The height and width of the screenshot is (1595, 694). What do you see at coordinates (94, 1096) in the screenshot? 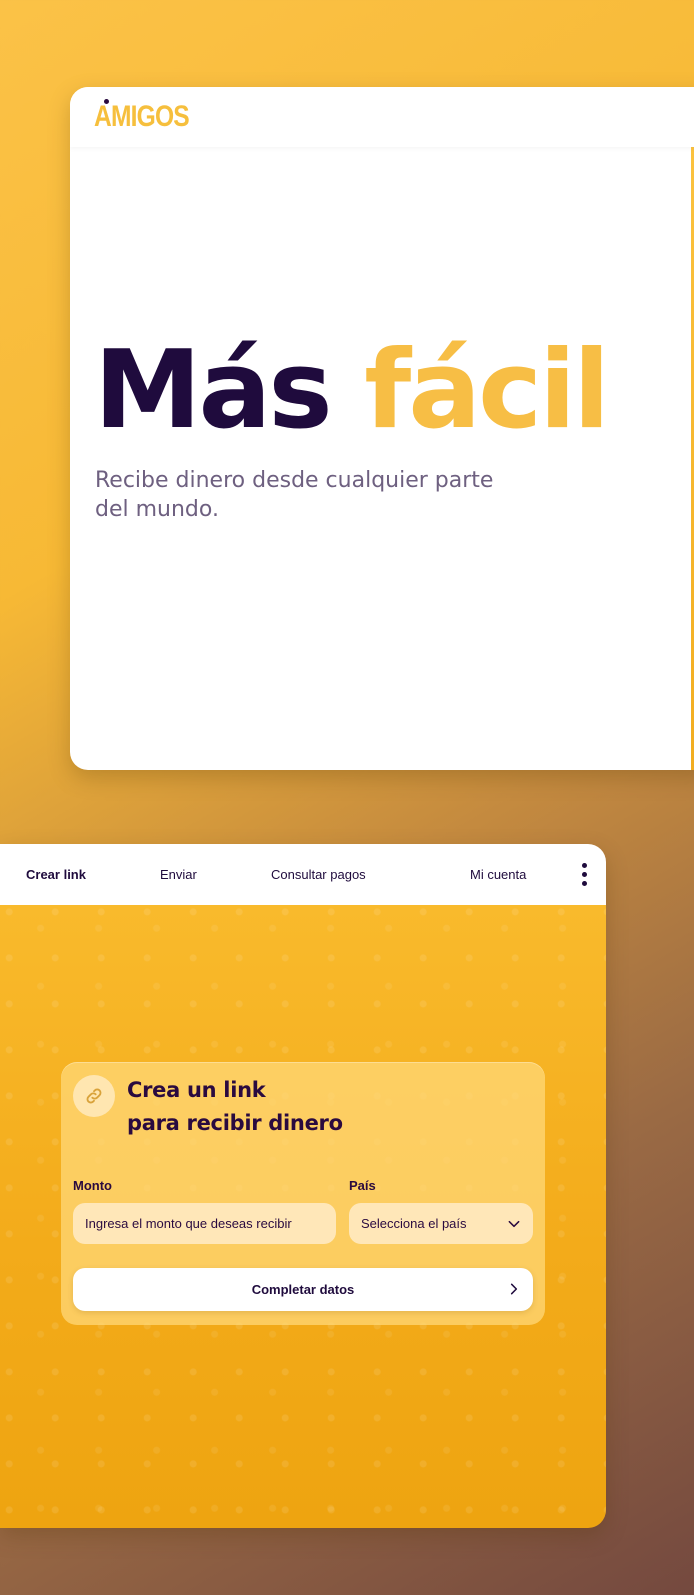
I see `link-icon` at bounding box center [94, 1096].